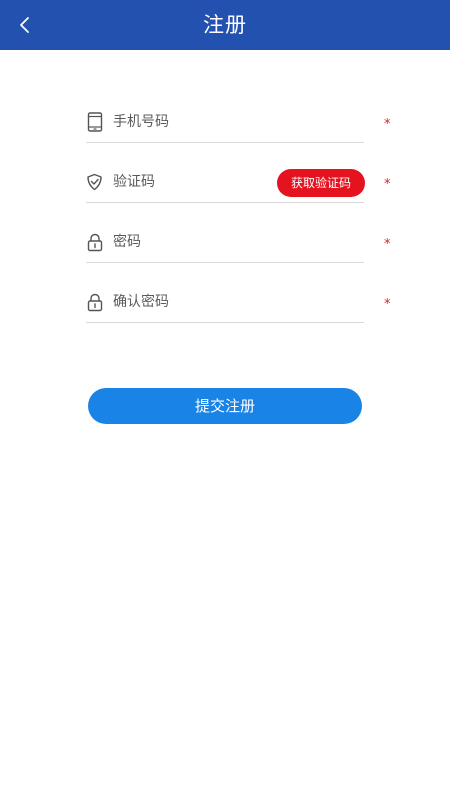 This screenshot has height=800, width=450. I want to click on confirm-password-input, so click(203, 302).